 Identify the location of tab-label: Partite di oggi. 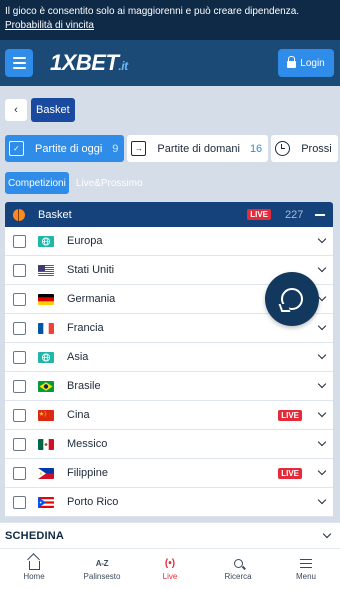
(69, 148).